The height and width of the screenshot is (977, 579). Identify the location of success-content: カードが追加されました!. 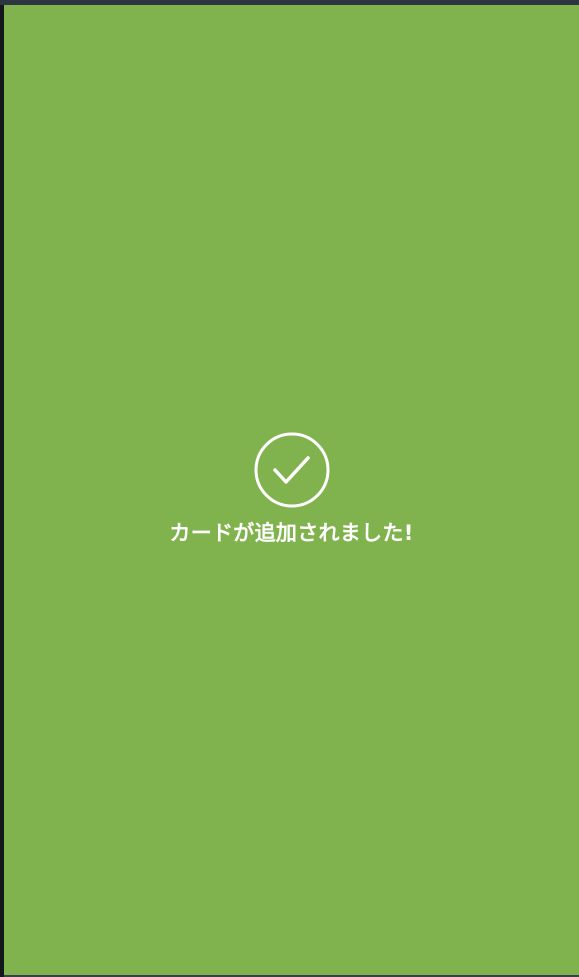
(291, 489).